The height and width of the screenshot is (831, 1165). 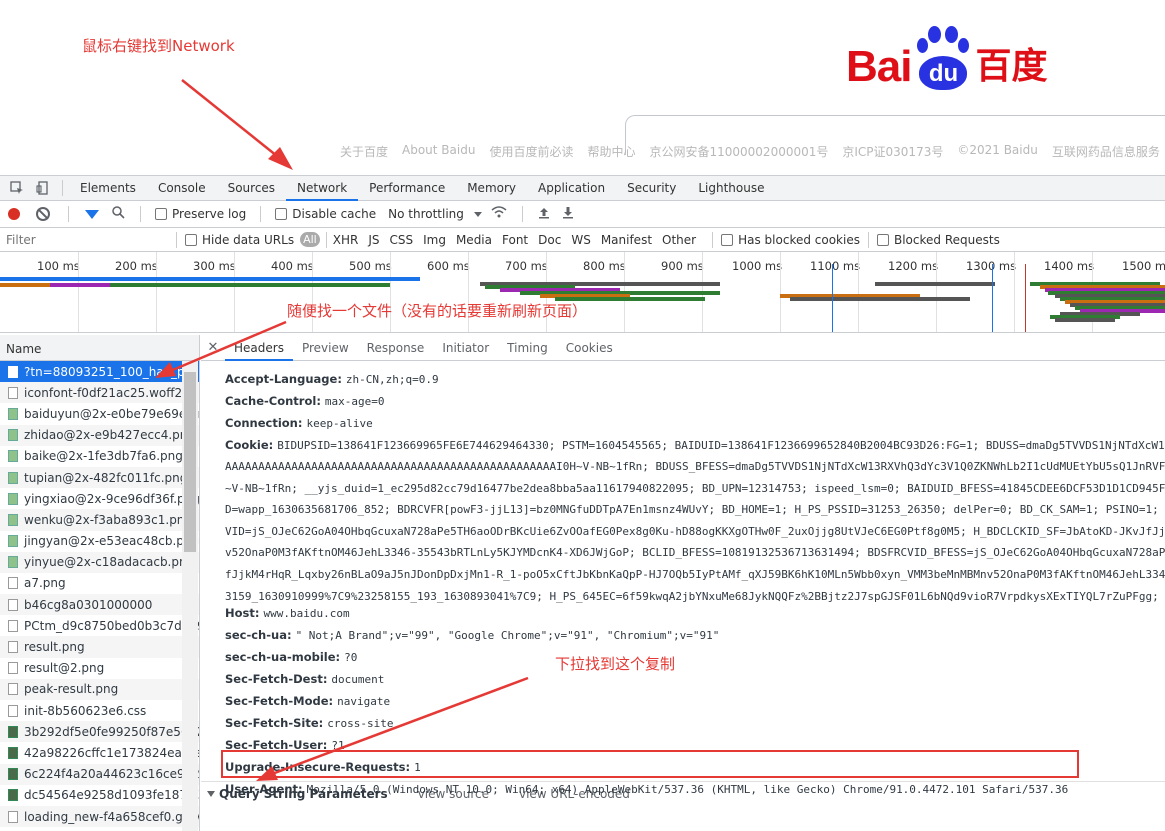 What do you see at coordinates (396, 348) in the screenshot?
I see `tab-response: Response` at bounding box center [396, 348].